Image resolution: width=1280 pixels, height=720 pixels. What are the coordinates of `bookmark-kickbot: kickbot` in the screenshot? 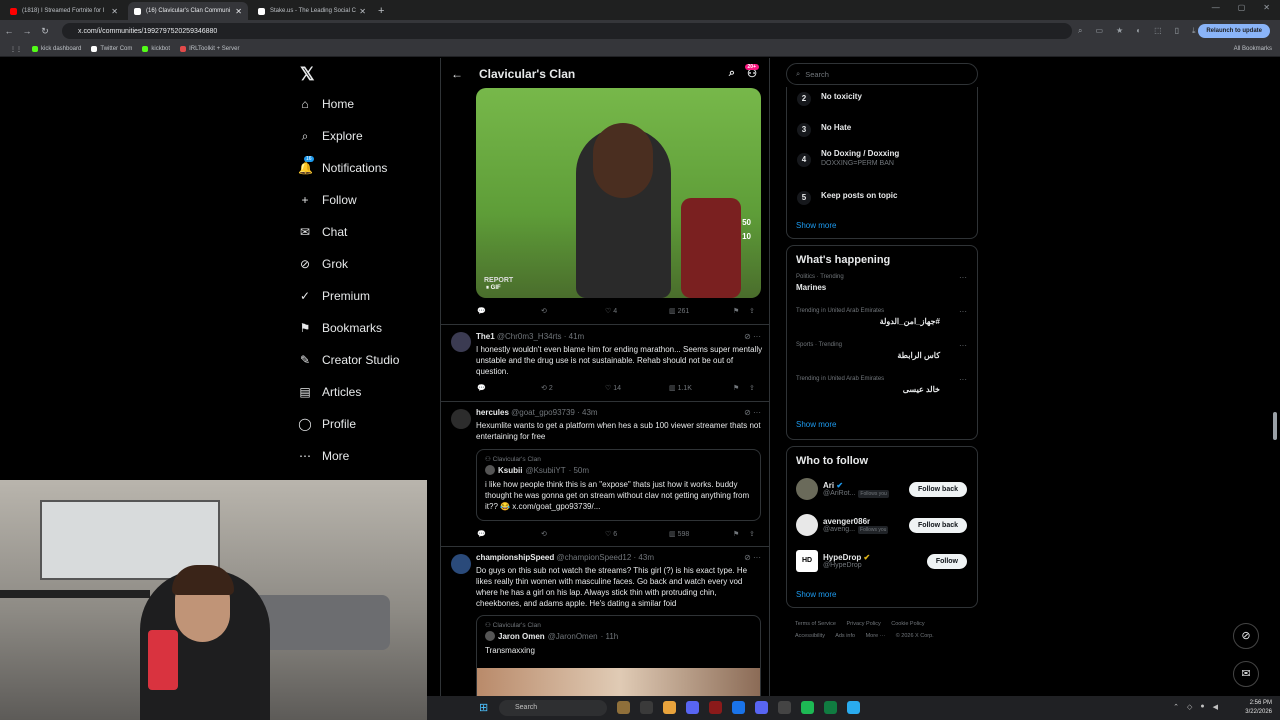 It's located at (156, 49).